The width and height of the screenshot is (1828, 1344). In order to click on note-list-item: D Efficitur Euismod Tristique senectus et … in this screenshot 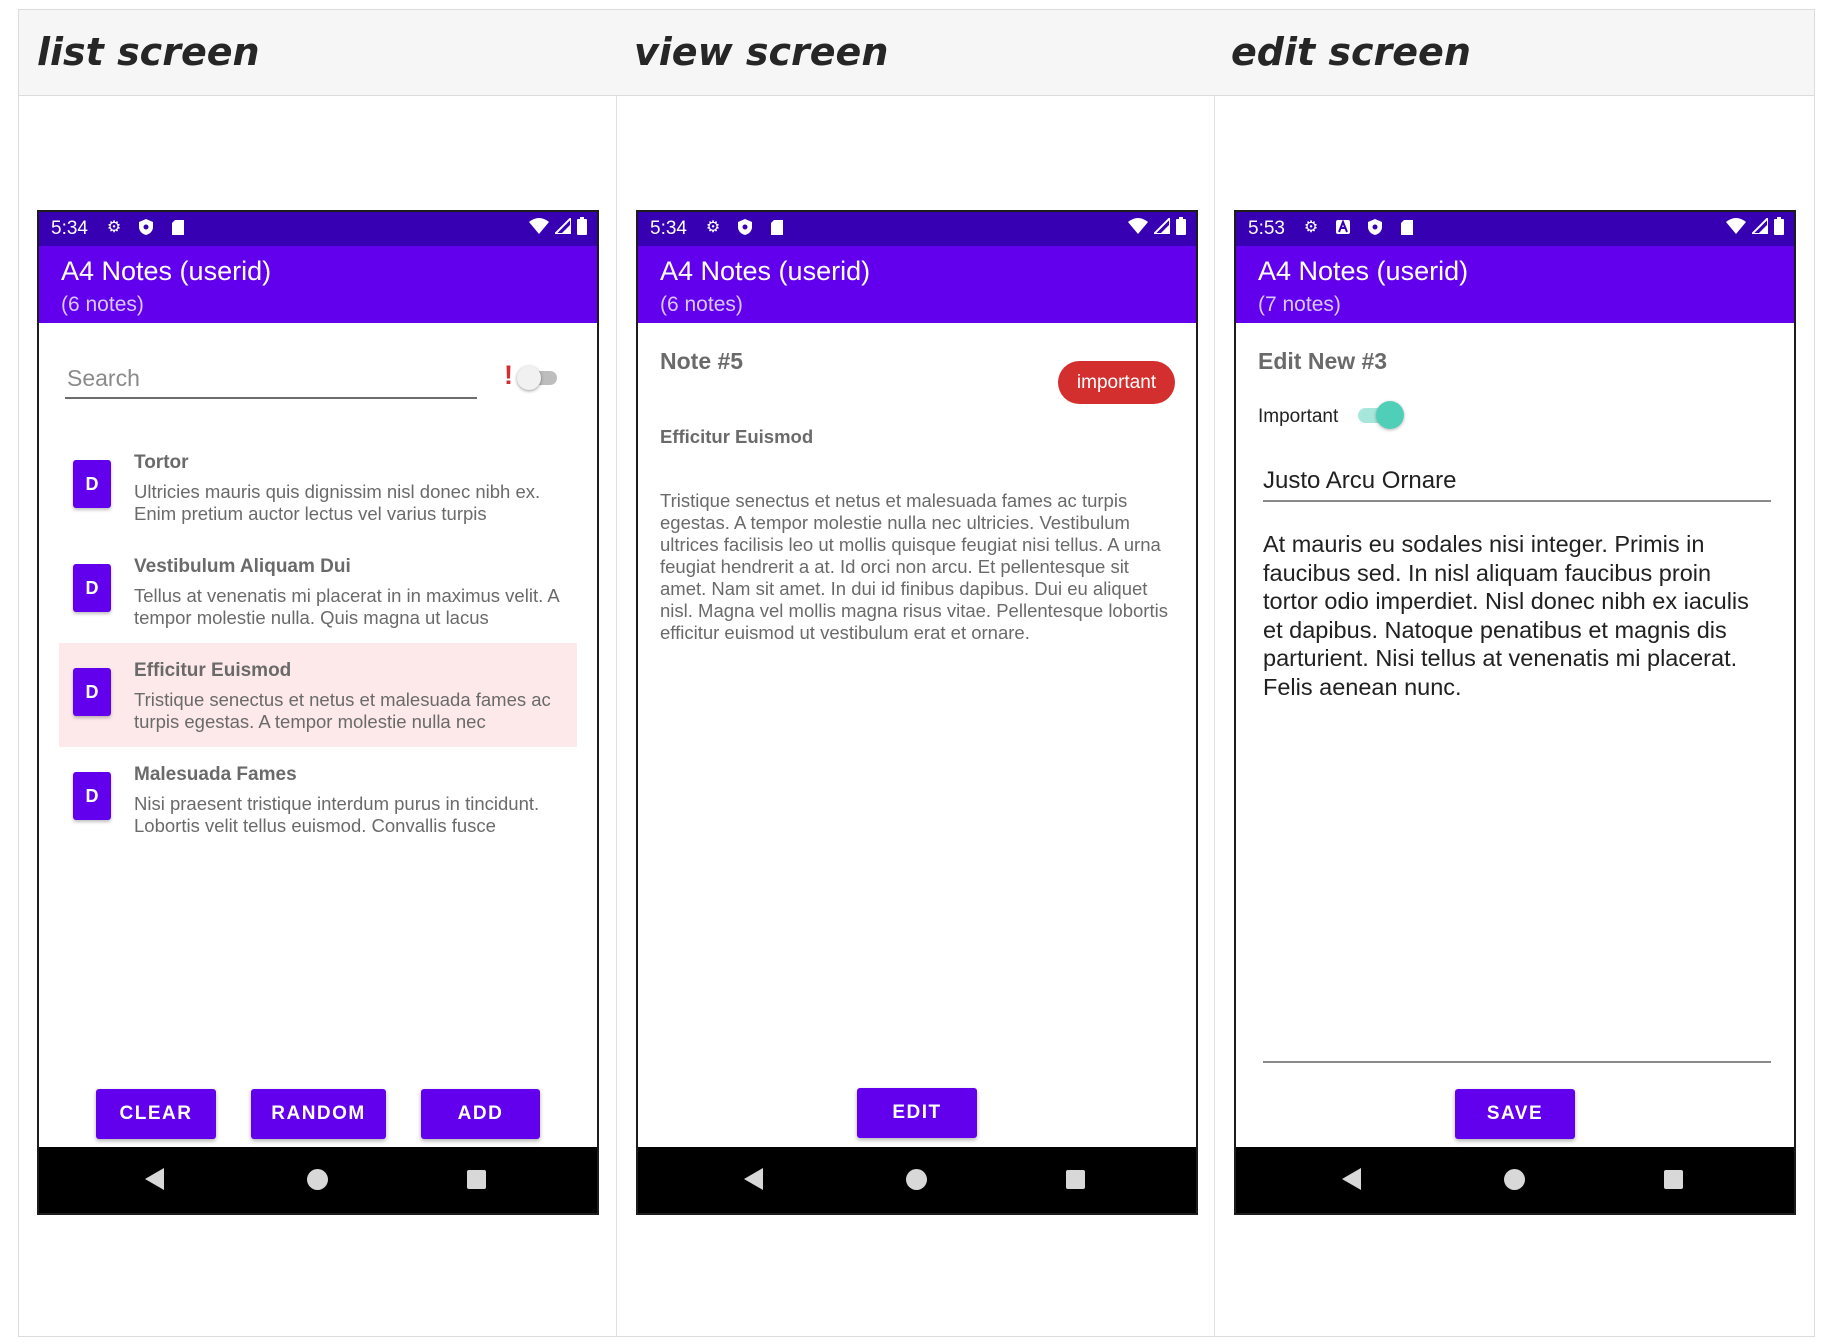, I will do `click(318, 695)`.